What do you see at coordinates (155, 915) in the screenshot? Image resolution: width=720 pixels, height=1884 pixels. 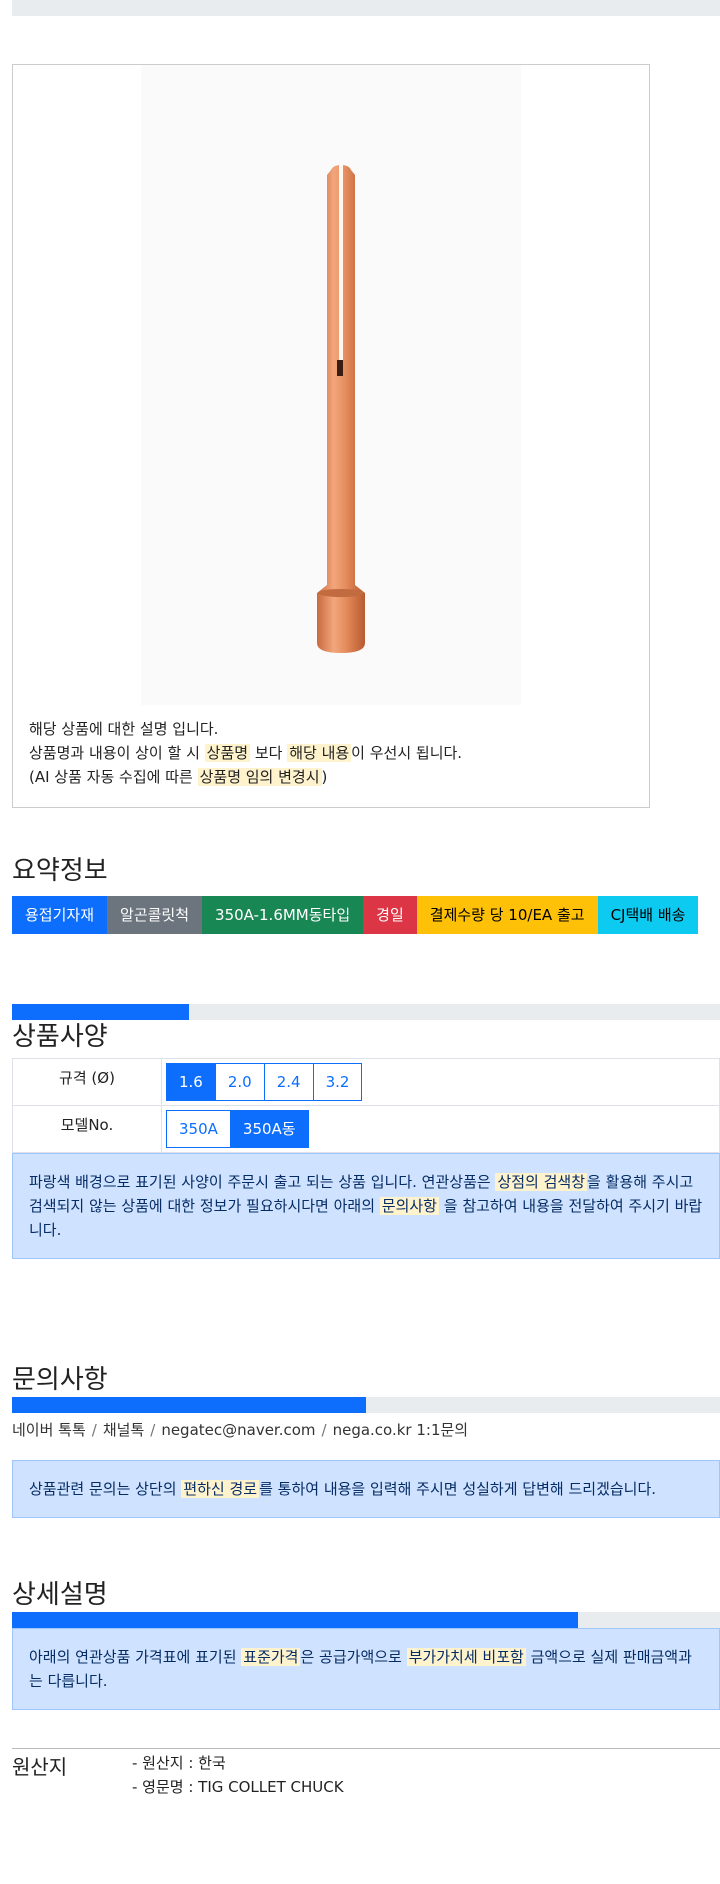 I see `summary-tag: 알곤콜릿척` at bounding box center [155, 915].